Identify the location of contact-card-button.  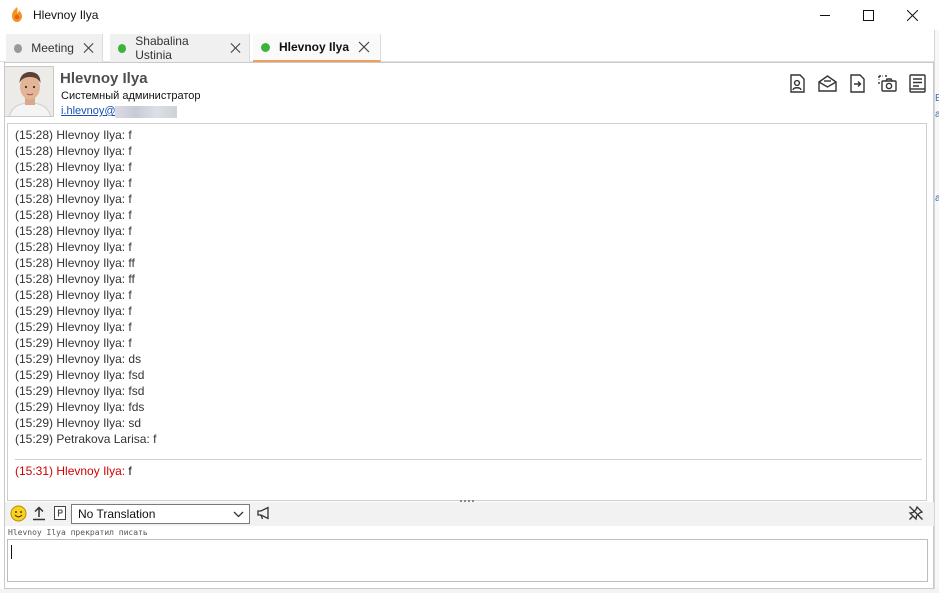
(797, 83).